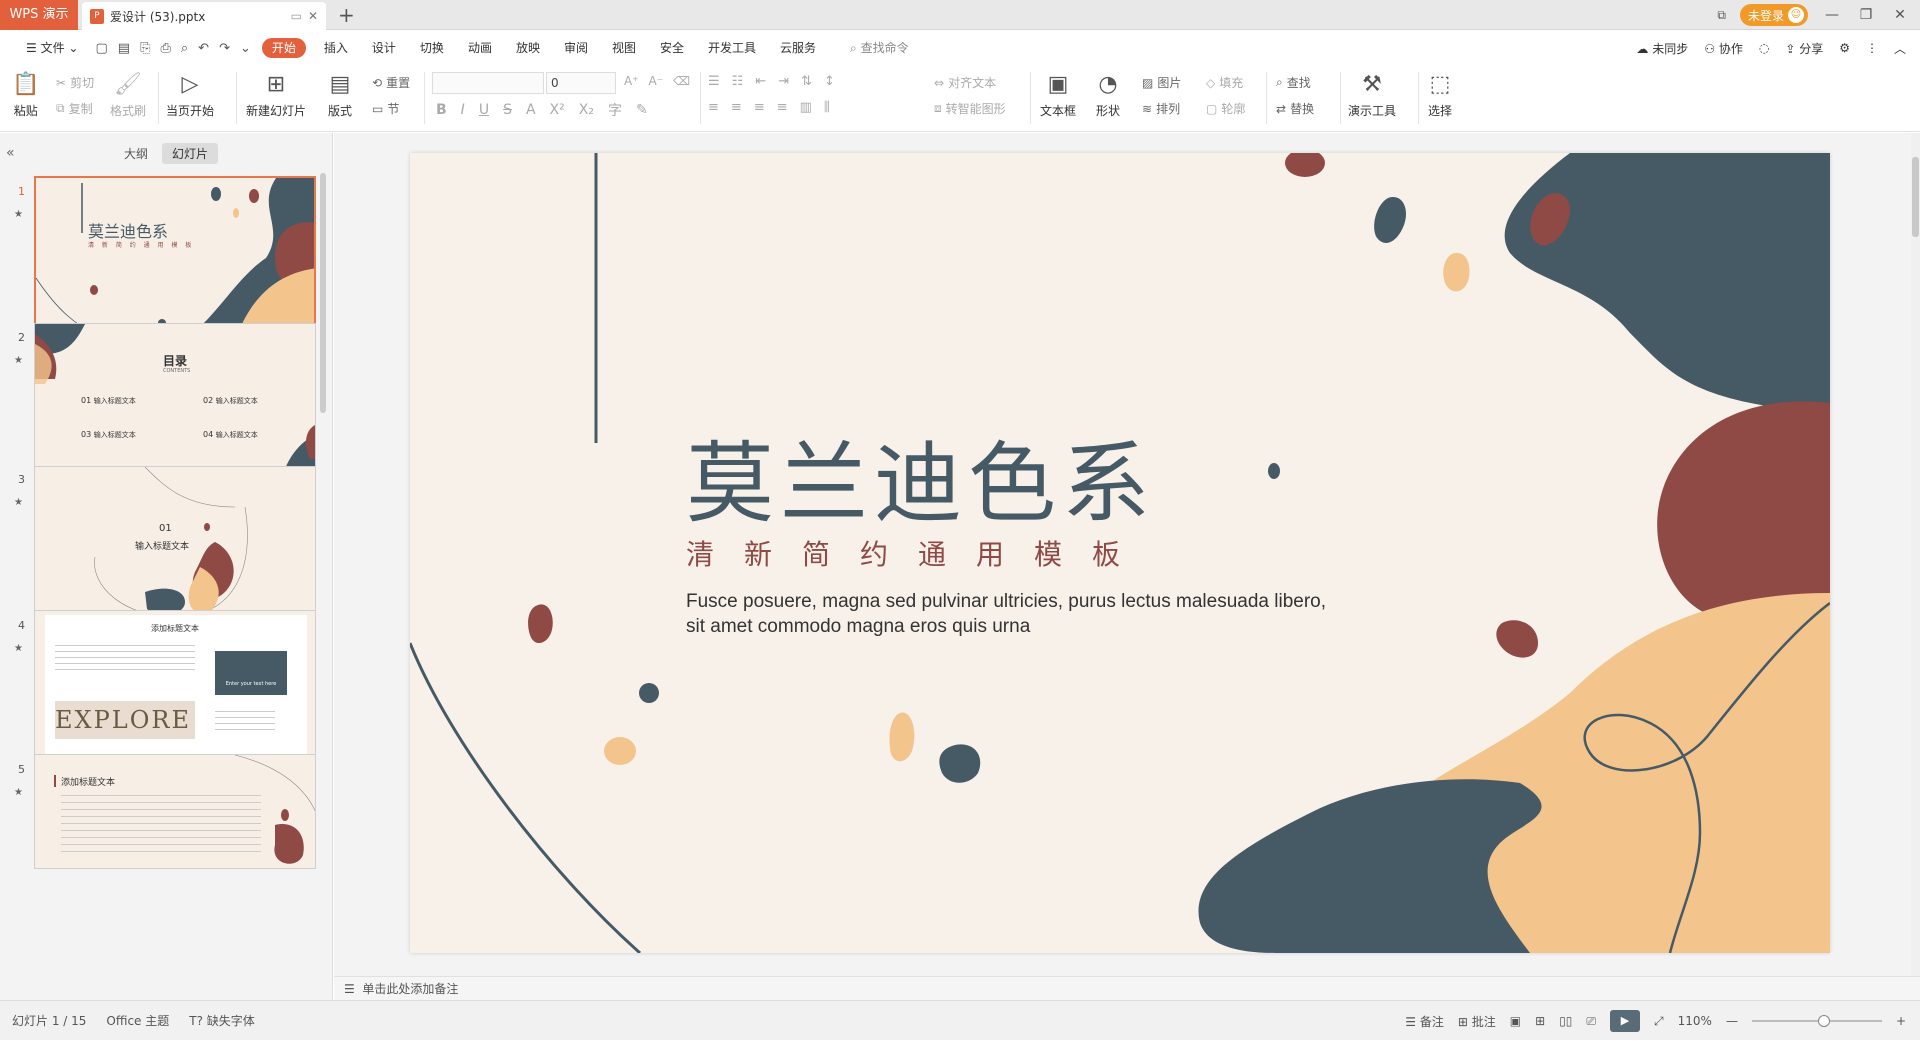 The image size is (1920, 1041). I want to click on open-icon: ▢, so click(101, 48).